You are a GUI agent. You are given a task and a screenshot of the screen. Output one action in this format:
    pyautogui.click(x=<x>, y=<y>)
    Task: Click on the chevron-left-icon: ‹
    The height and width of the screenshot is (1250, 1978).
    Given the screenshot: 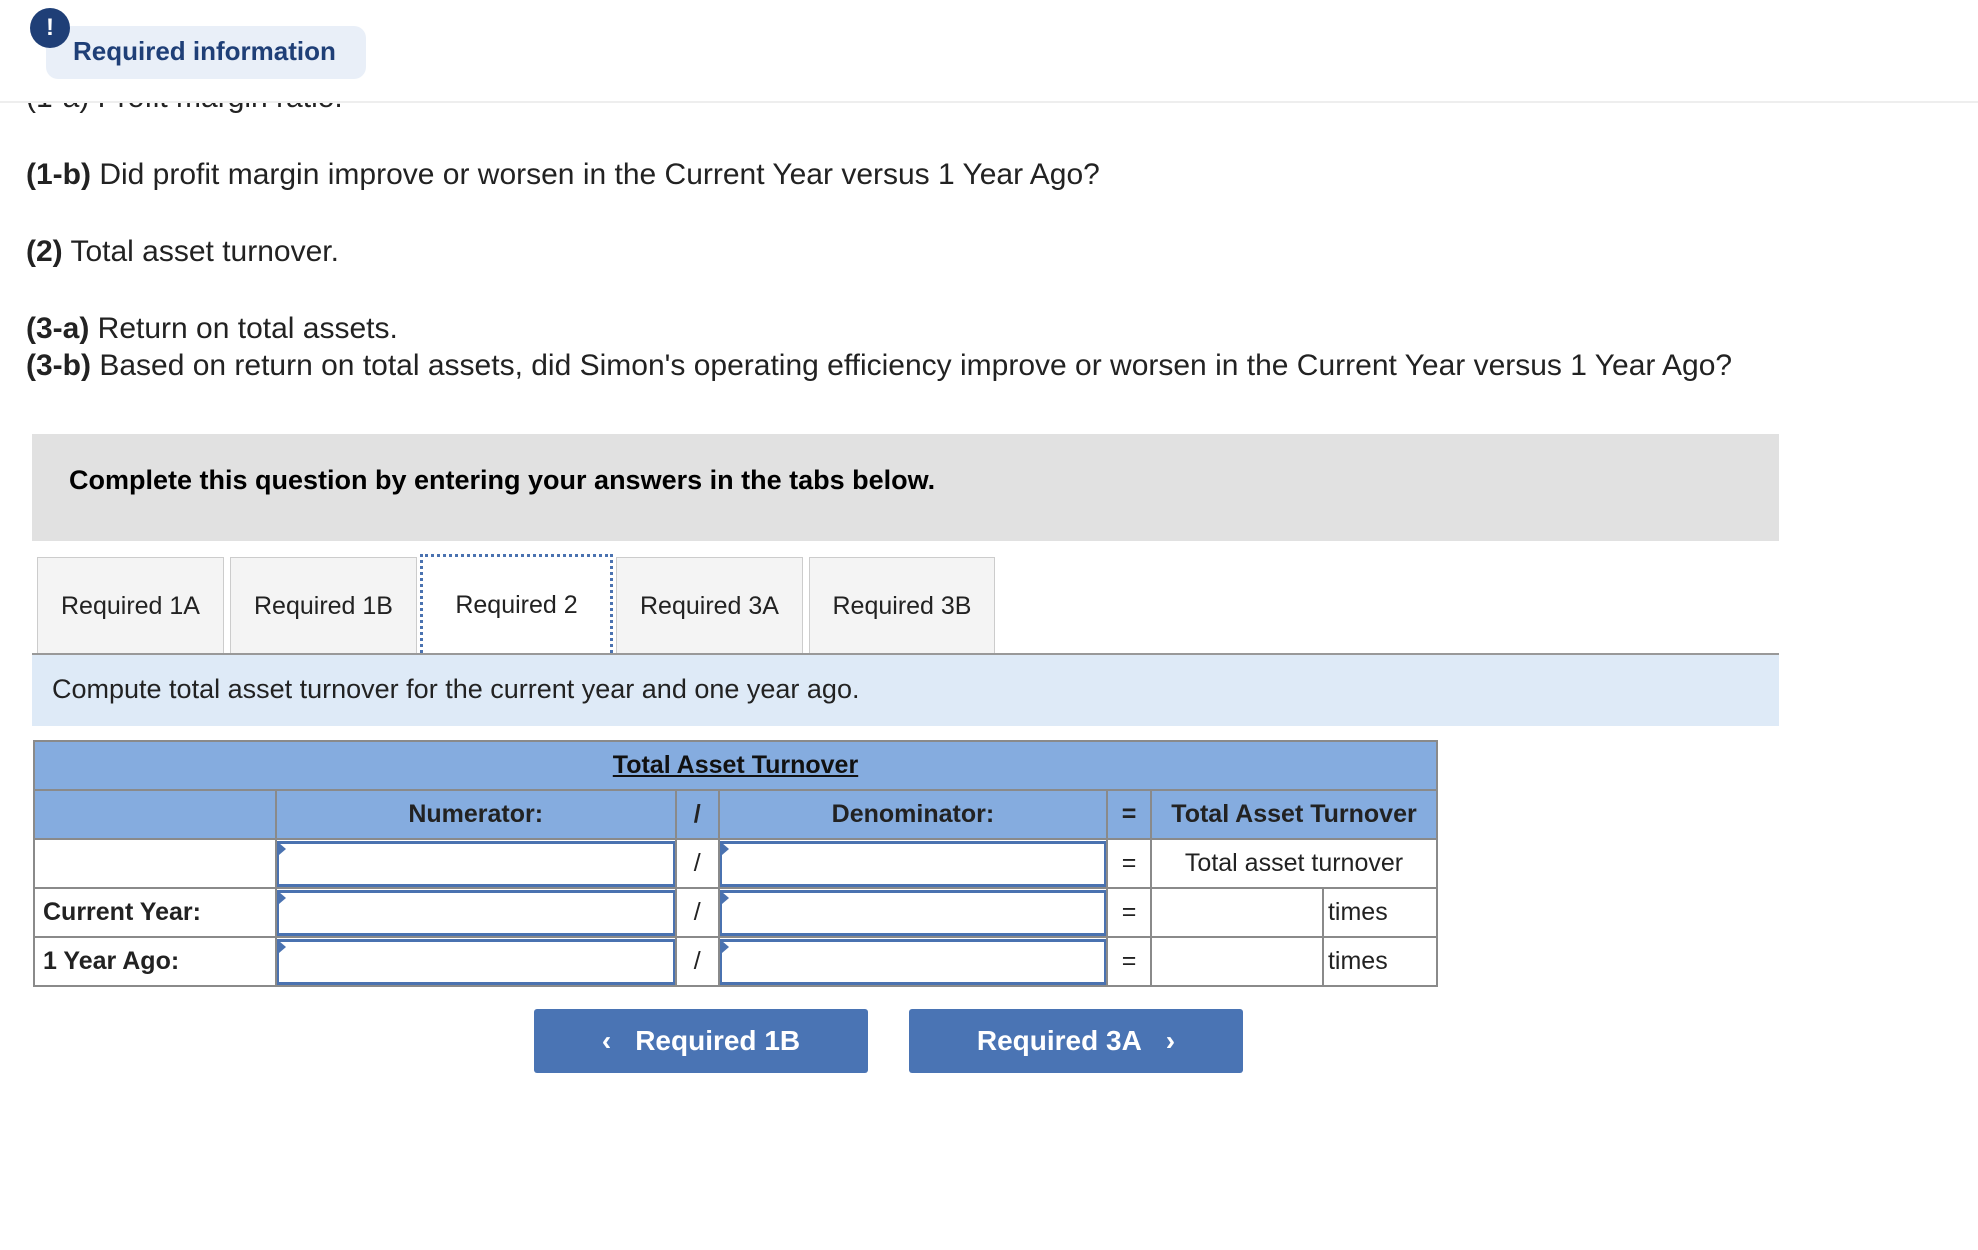 What is the action you would take?
    pyautogui.click(x=606, y=1040)
    